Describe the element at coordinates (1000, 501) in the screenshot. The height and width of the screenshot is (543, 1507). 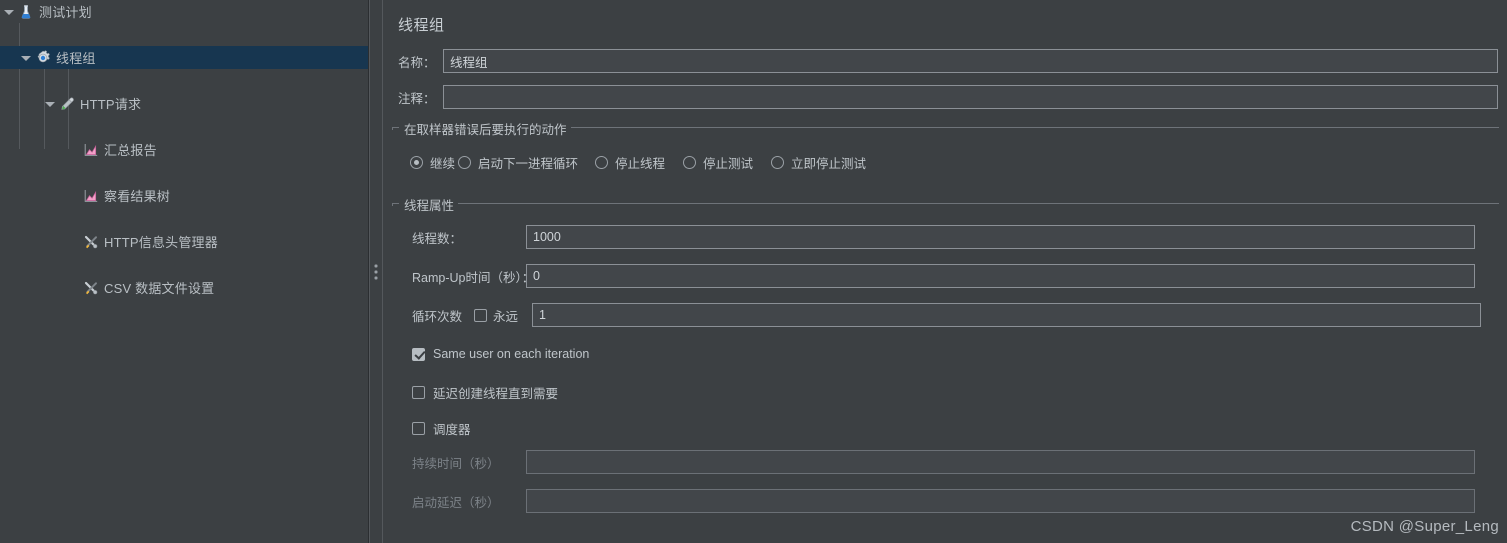
I see `startup-delay-input` at that location.